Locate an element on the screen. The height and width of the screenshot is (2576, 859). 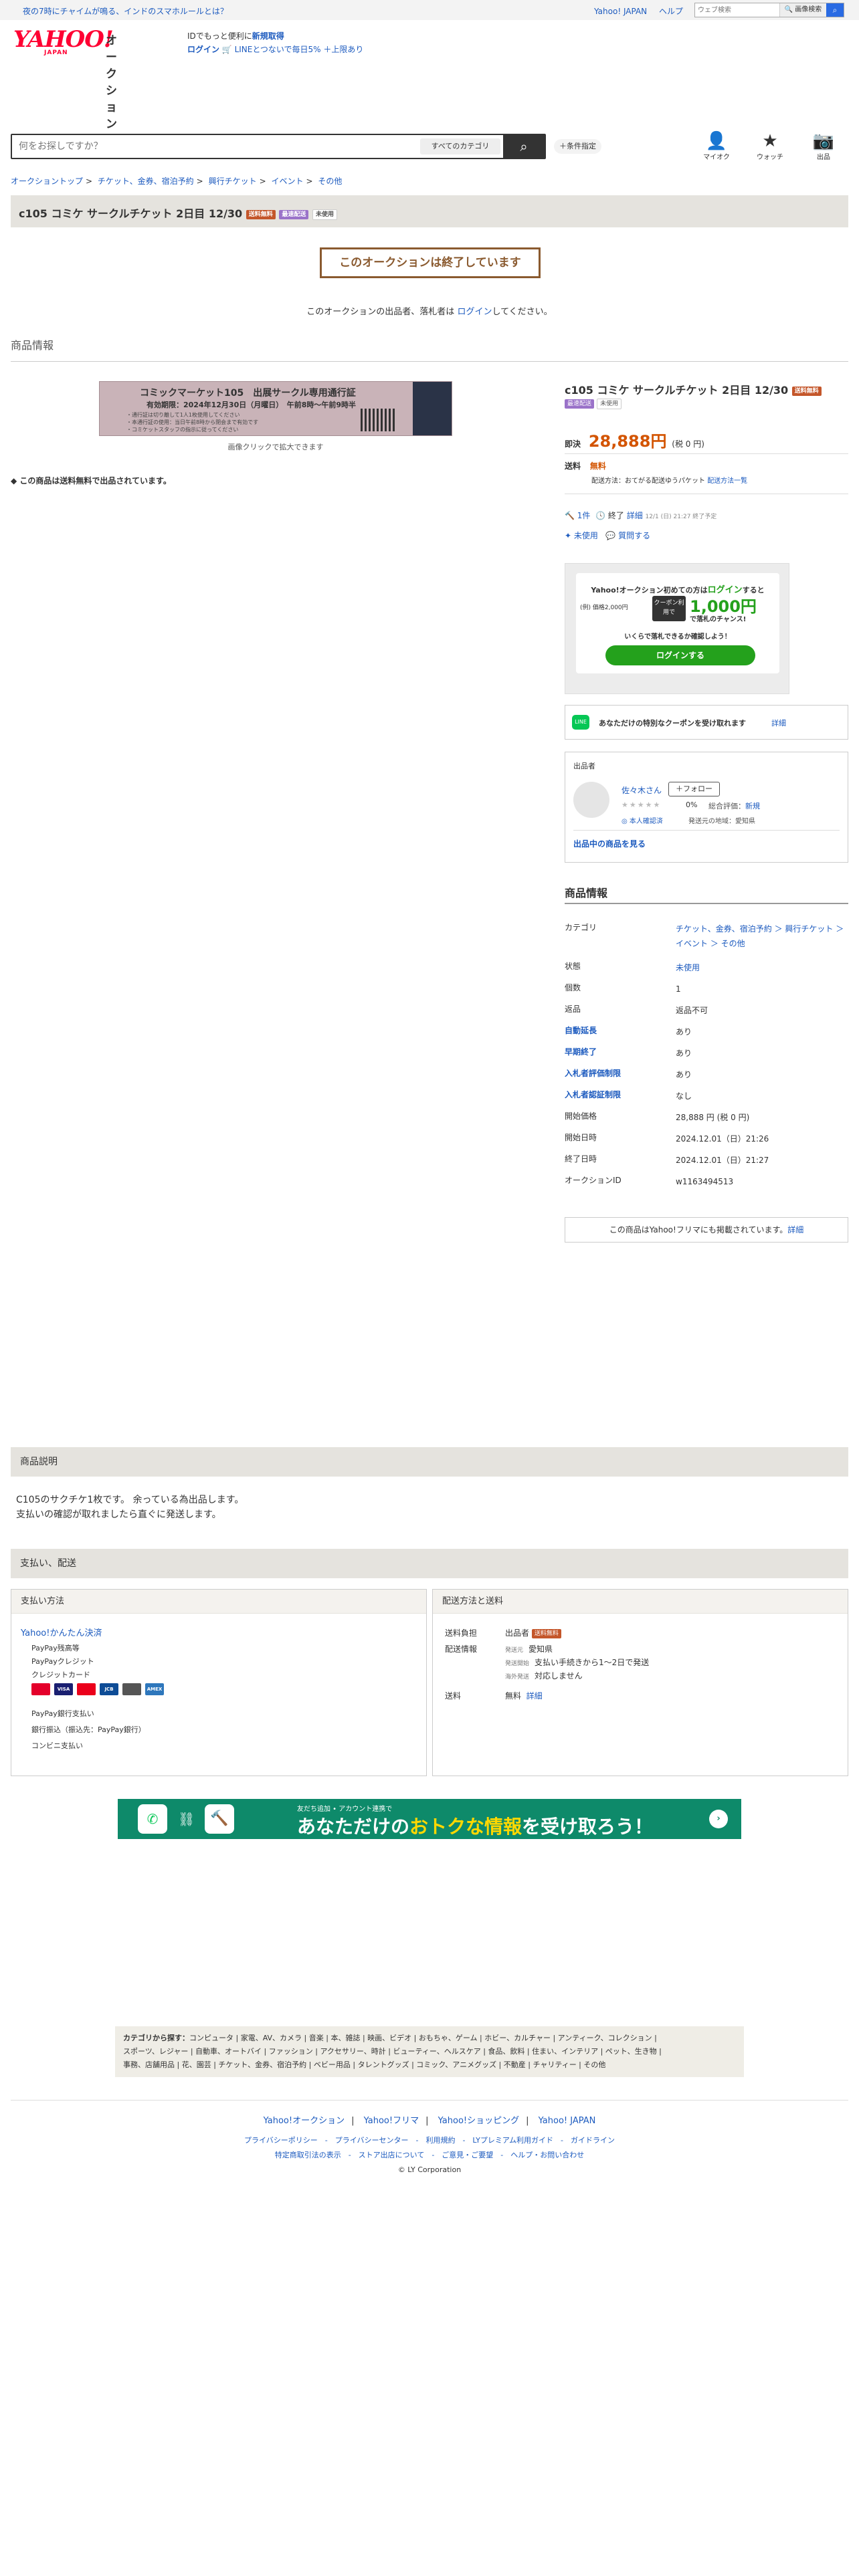
logo-yahoo: YAHOO! is located at coordinates (63, 40).